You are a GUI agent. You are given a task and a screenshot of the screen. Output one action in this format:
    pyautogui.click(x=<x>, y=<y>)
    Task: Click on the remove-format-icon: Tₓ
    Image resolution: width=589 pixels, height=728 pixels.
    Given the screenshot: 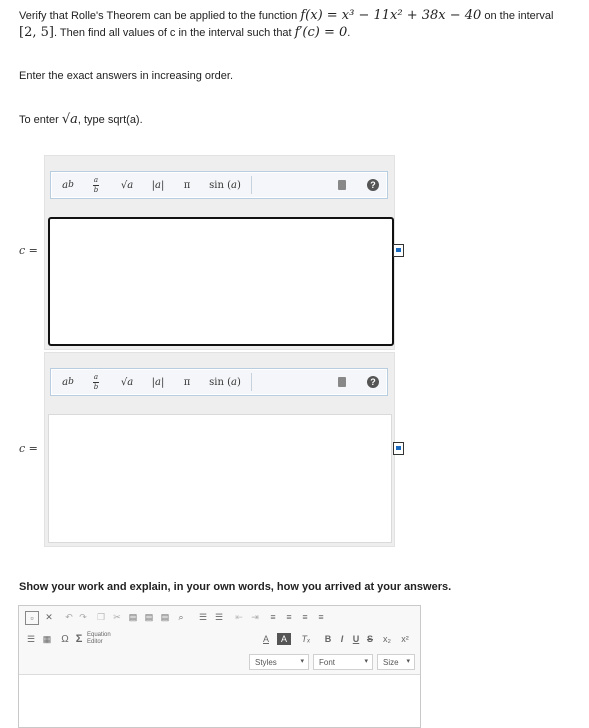 What is the action you would take?
    pyautogui.click(x=306, y=639)
    